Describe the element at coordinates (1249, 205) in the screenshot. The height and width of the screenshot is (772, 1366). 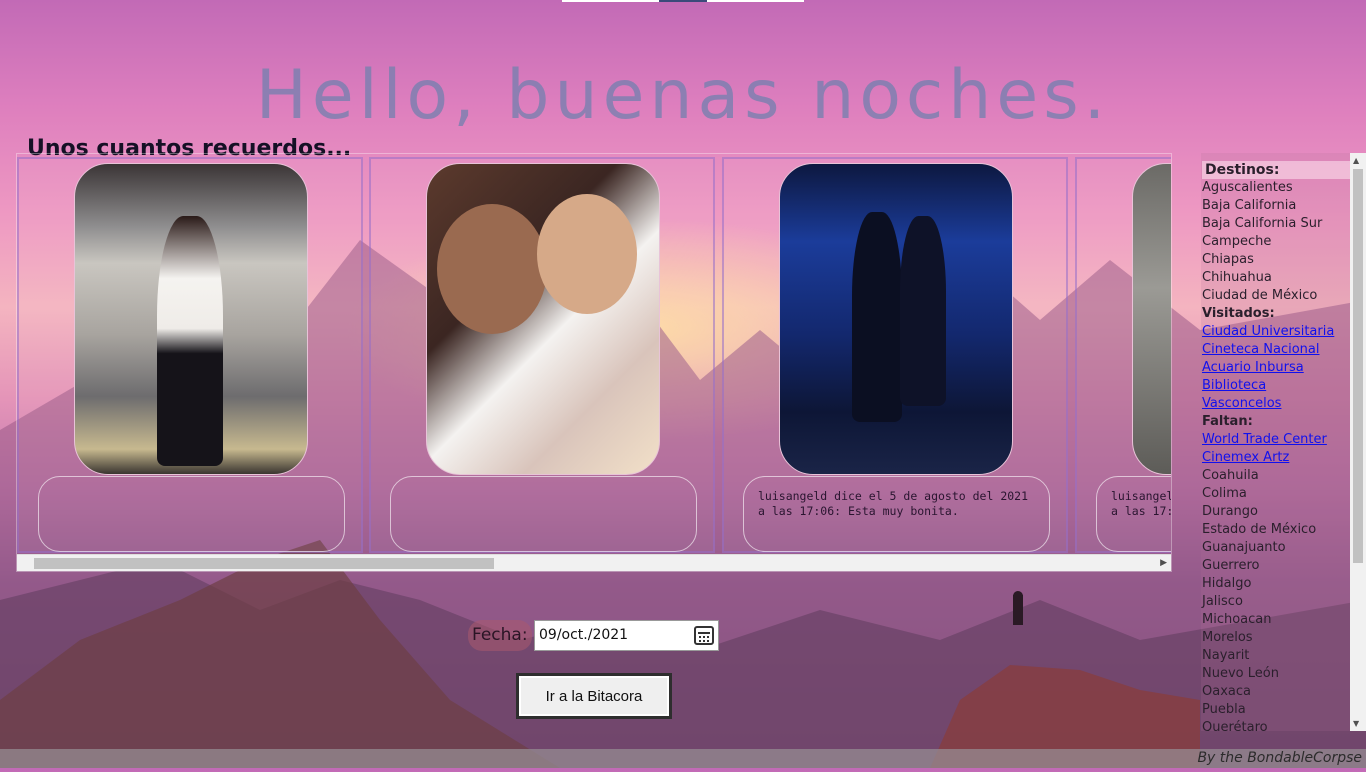
I see `destination-item: Baja California` at that location.